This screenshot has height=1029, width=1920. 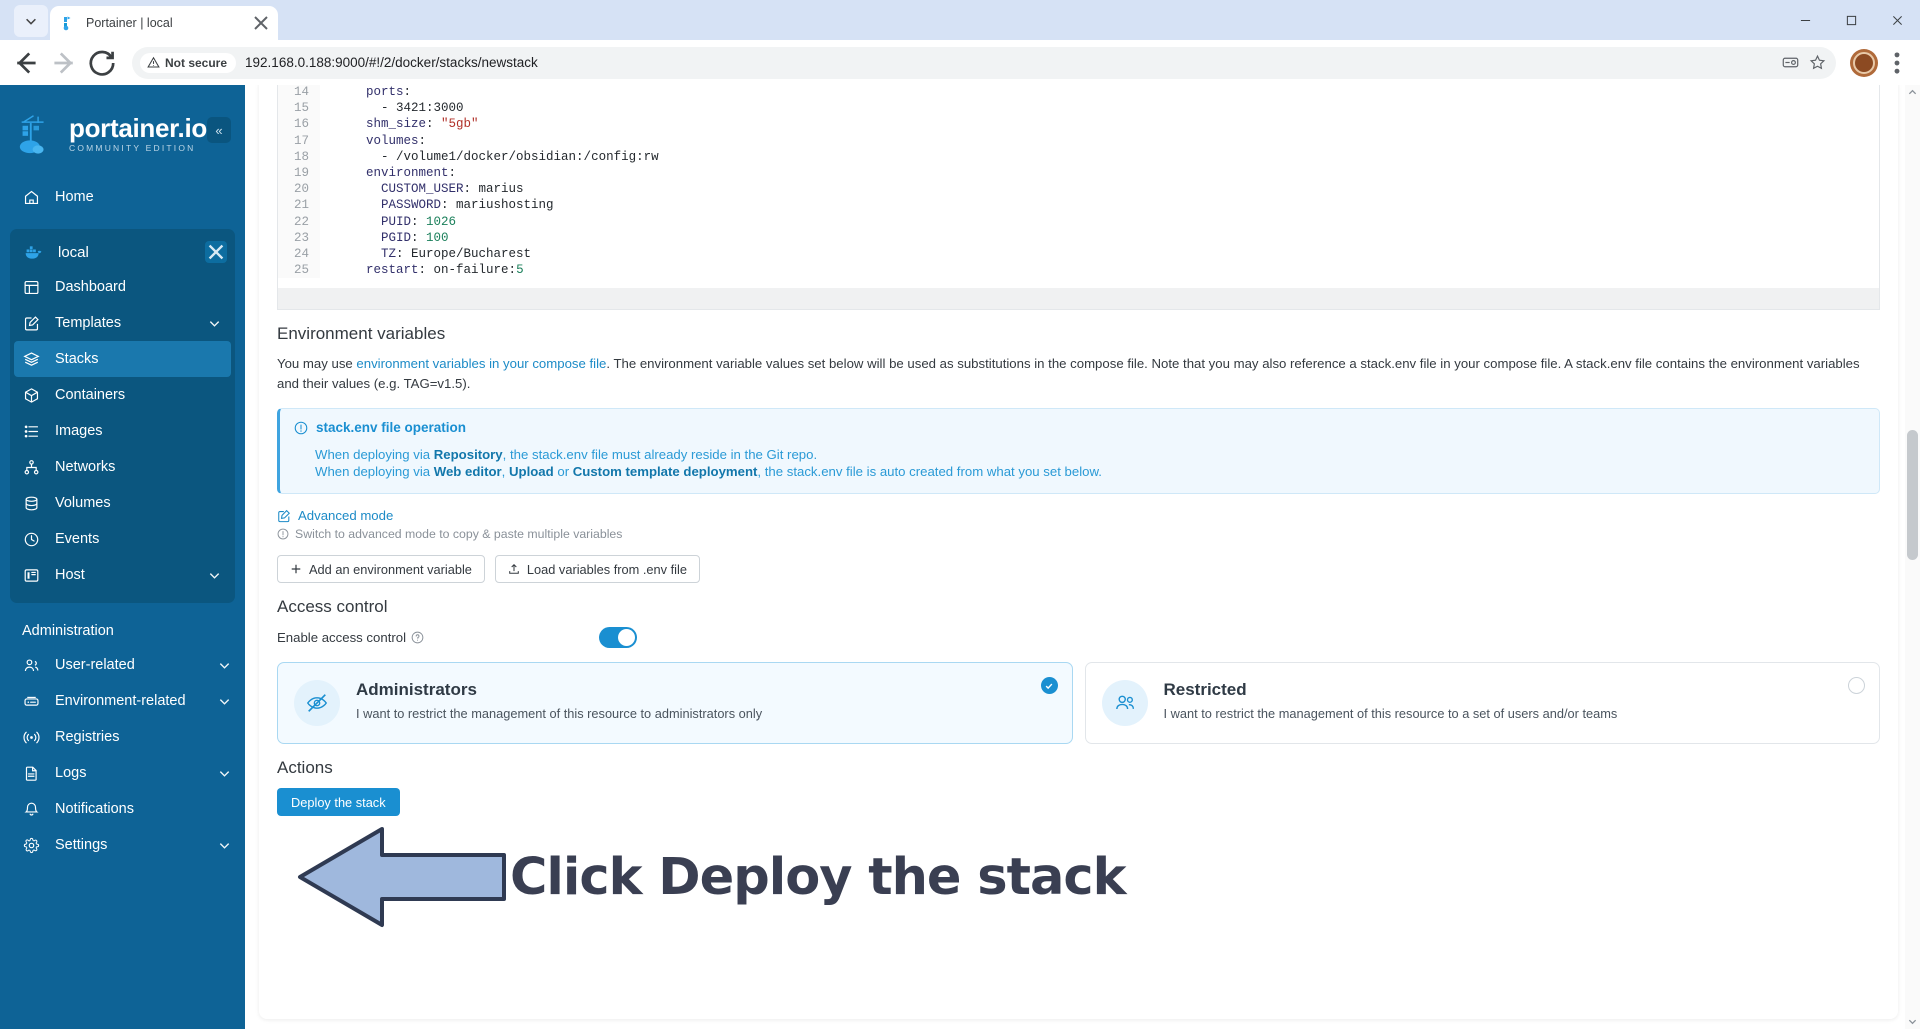 What do you see at coordinates (122, 809) in the screenshot?
I see `sidebar-item-notifications: Notifications` at bounding box center [122, 809].